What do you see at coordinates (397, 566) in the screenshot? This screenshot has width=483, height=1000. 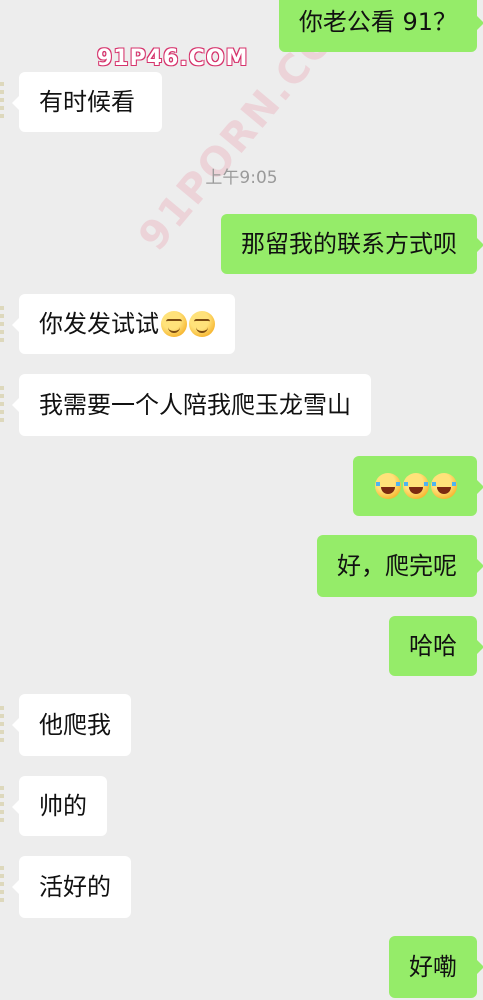 I see `message-text: 好，爬完呢` at bounding box center [397, 566].